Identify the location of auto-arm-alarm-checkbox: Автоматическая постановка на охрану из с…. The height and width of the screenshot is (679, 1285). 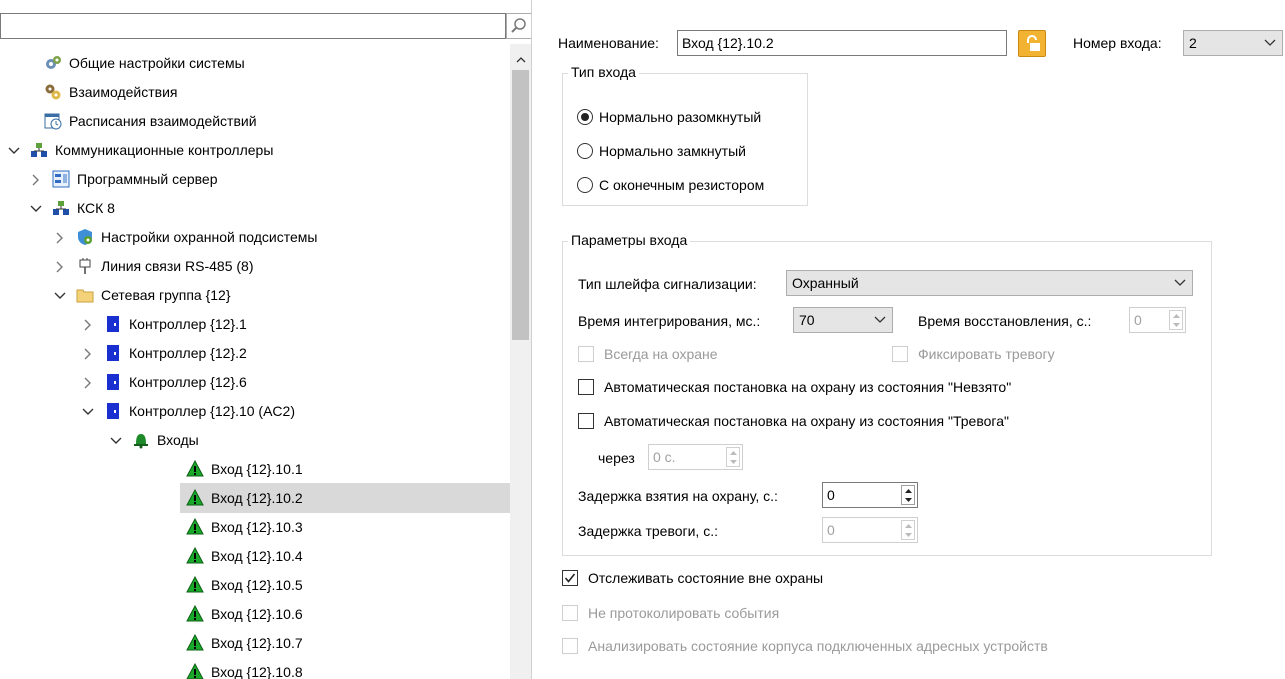
(793, 421).